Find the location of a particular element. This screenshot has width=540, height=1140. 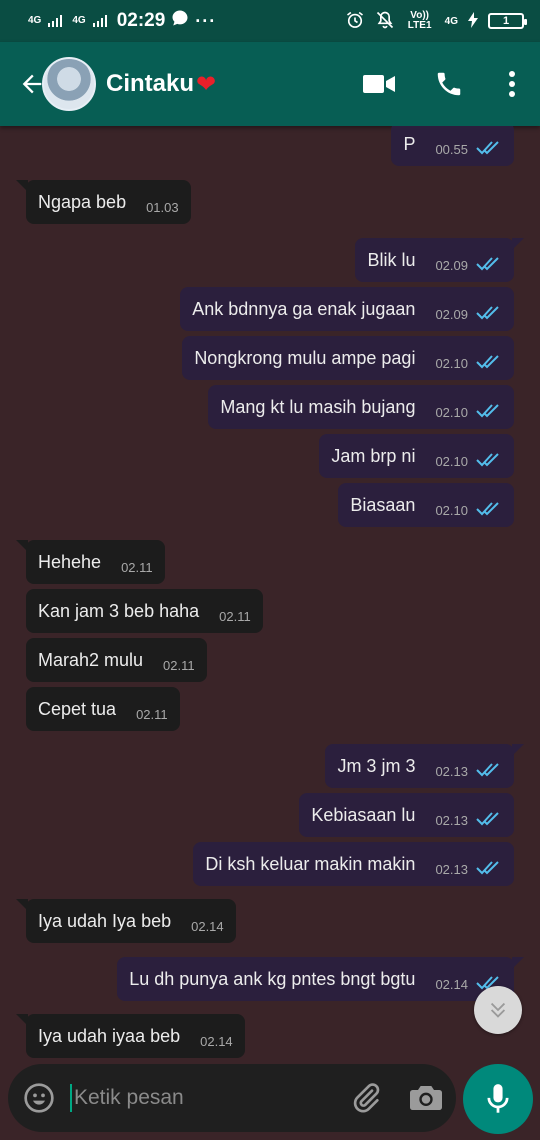

paperclip-icon is located at coordinates (366, 1098).